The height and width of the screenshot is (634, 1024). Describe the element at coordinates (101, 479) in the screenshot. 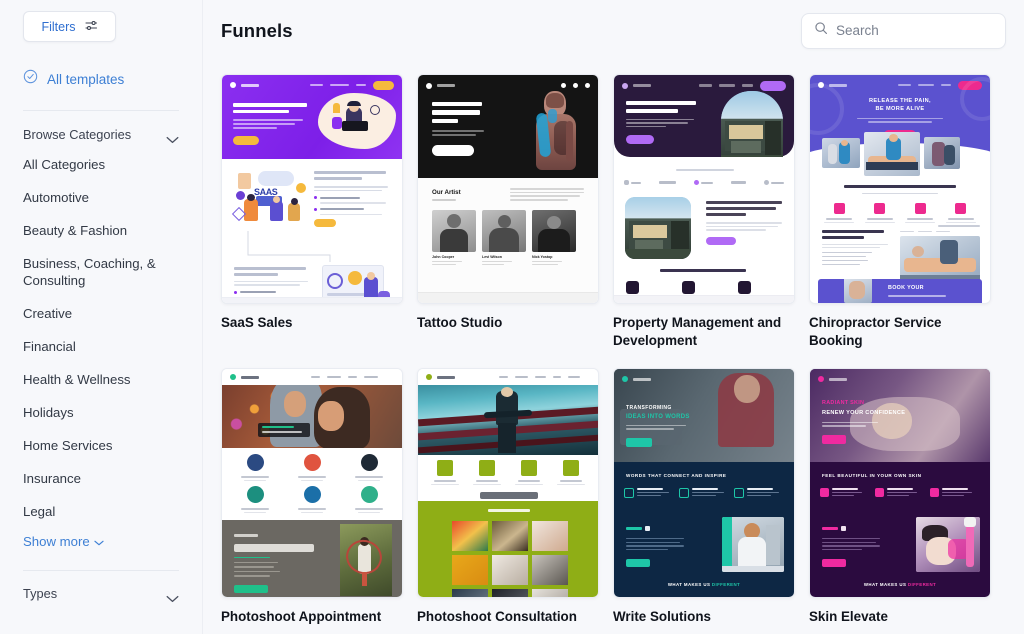

I see `sidebar-category-item: Insurance` at that location.